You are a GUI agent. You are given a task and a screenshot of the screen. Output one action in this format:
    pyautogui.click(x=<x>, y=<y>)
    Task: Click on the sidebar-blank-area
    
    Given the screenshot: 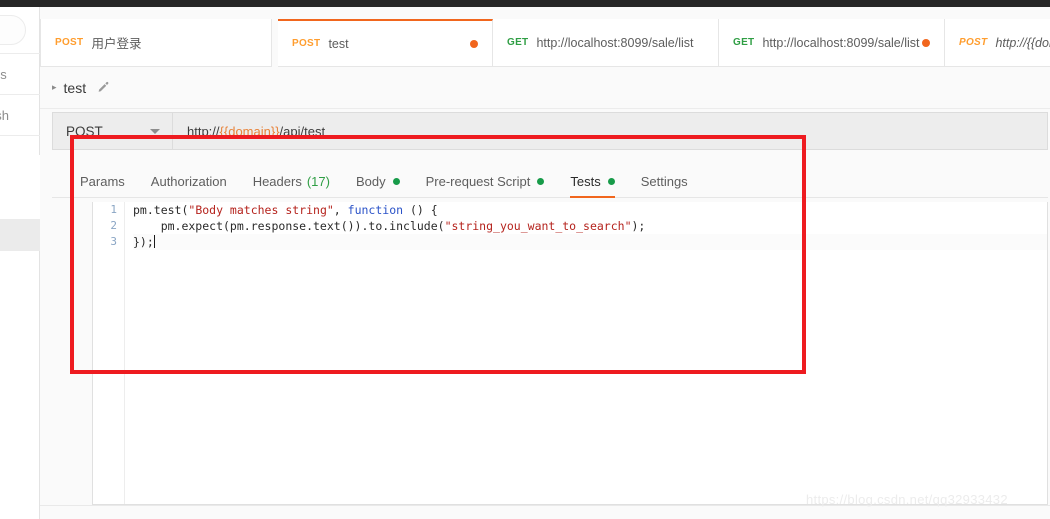 What is the action you would take?
    pyautogui.click(x=20, y=187)
    